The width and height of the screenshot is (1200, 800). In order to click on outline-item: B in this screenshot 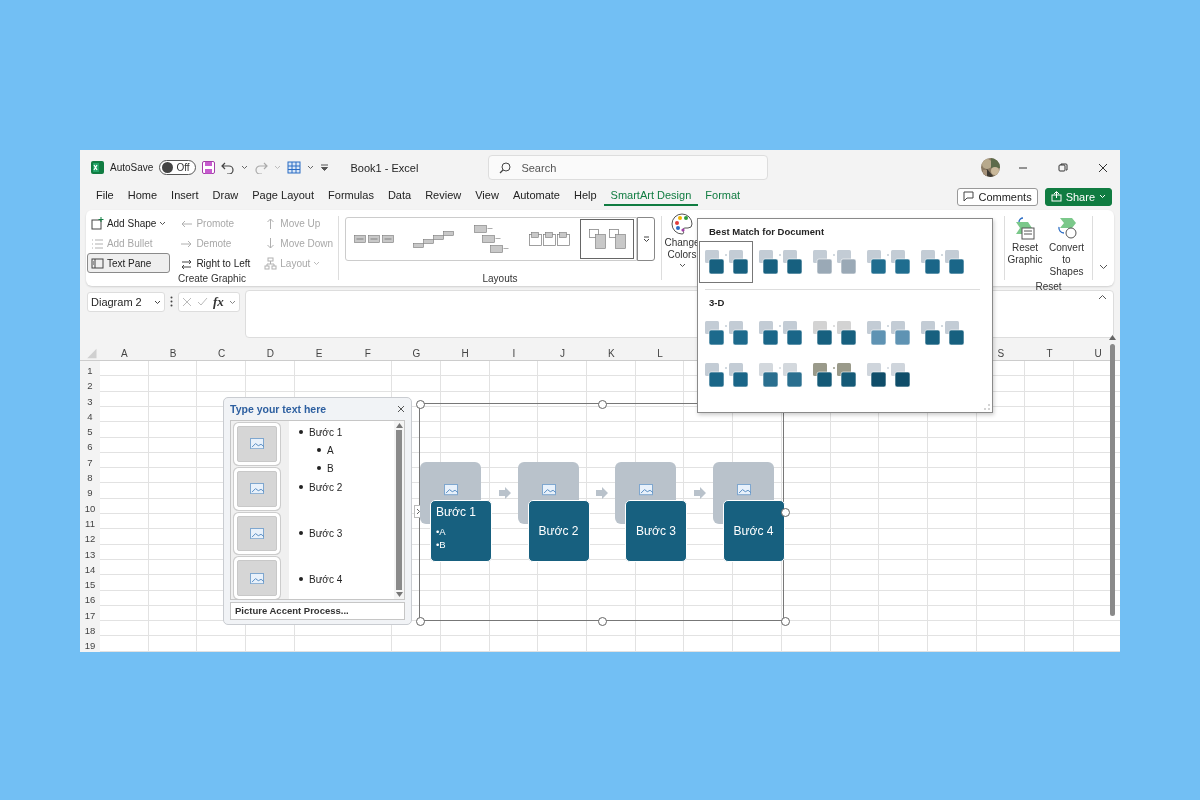, I will do `click(330, 468)`.